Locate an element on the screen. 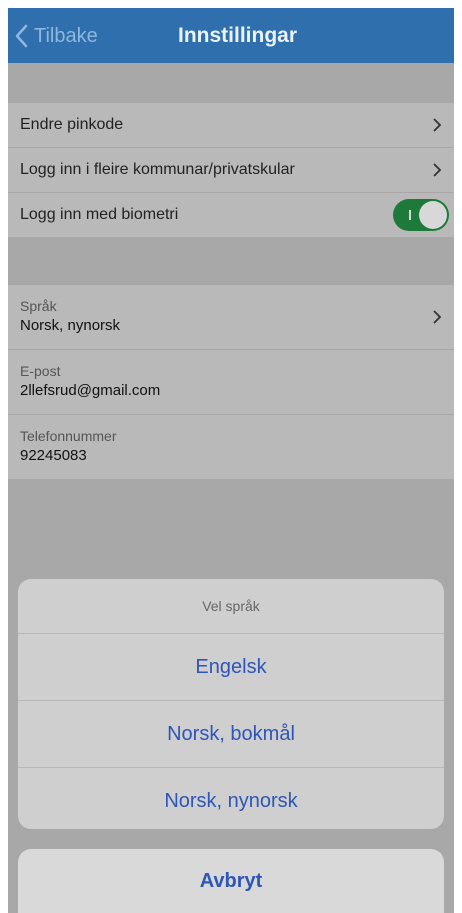 The width and height of the screenshot is (462, 913). back-button: Tilbake is located at coordinates (56, 36).